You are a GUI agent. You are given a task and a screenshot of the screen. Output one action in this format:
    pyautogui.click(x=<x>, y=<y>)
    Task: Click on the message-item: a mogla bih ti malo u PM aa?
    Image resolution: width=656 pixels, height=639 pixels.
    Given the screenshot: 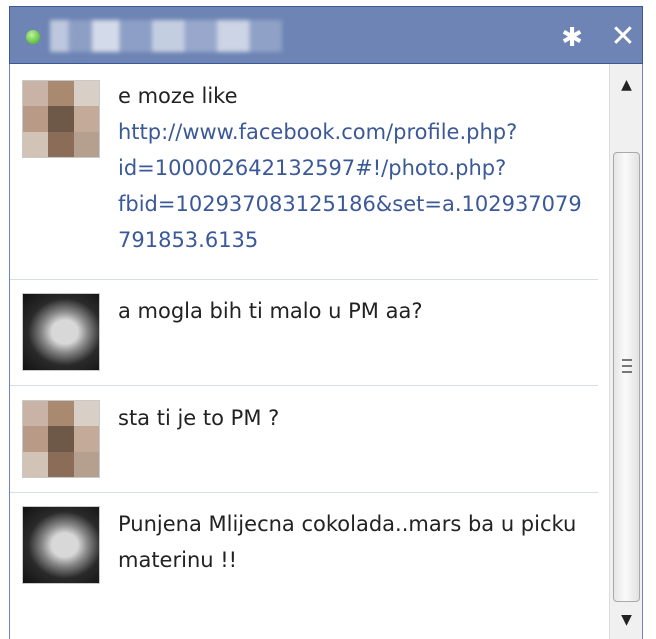 What is the action you would take?
    pyautogui.click(x=309, y=339)
    